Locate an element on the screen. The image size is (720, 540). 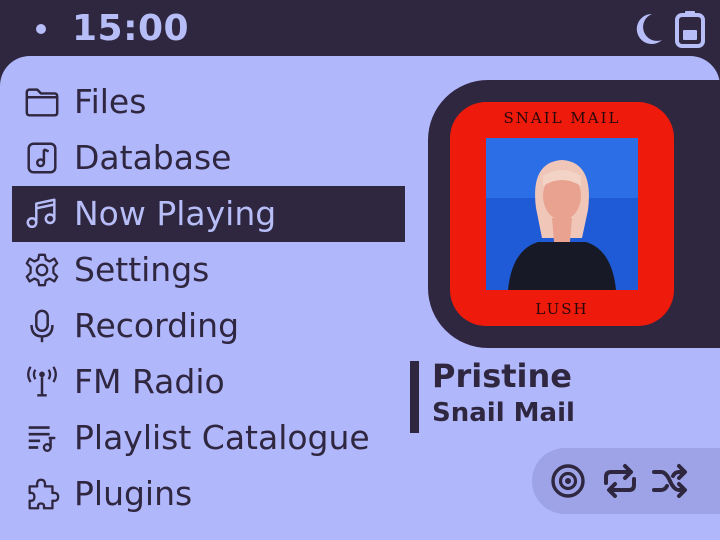
menu-item-label: Recording is located at coordinates (157, 325).